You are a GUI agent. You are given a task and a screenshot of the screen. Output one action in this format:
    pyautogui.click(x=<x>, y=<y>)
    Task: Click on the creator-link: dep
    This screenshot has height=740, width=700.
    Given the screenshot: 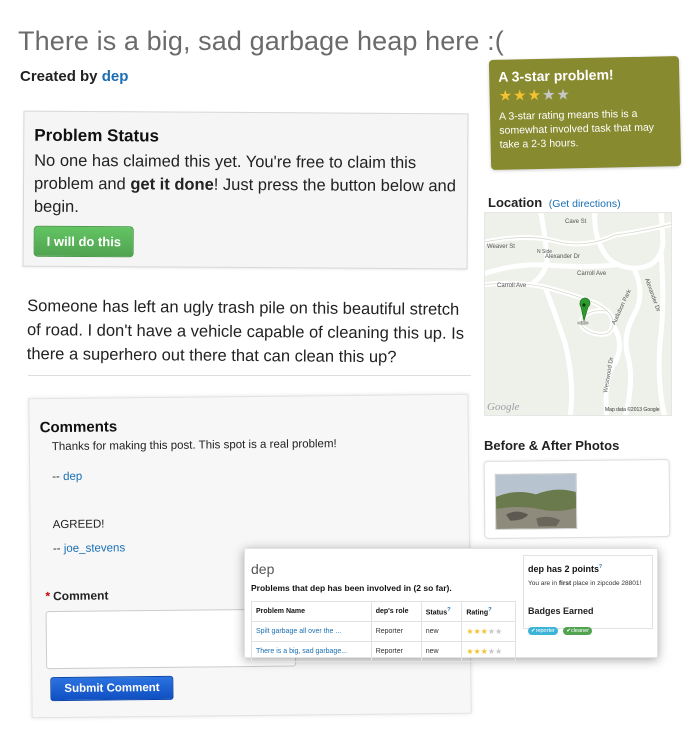 What is the action you would take?
    pyautogui.click(x=115, y=76)
    